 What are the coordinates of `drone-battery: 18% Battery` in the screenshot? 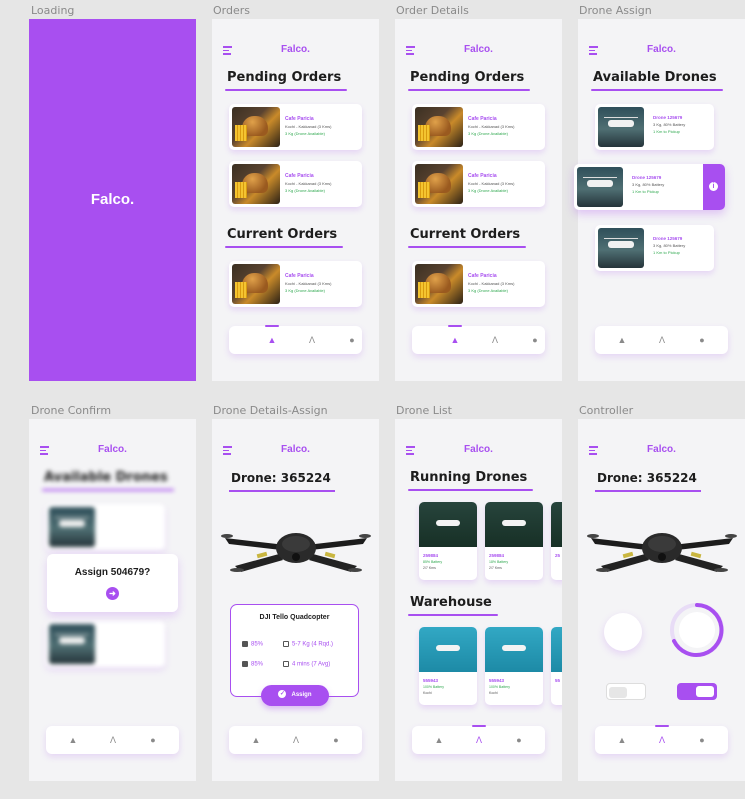 It's located at (499, 562).